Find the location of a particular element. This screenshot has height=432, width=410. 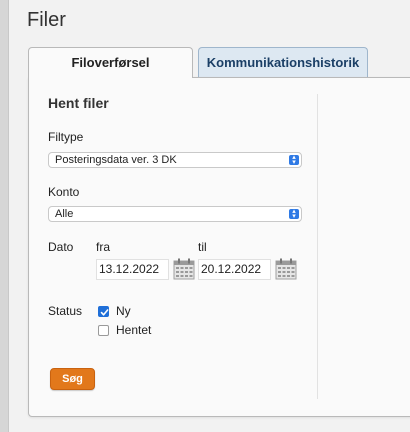

tab-filoverforsel: Filoverførsel is located at coordinates (110, 62).